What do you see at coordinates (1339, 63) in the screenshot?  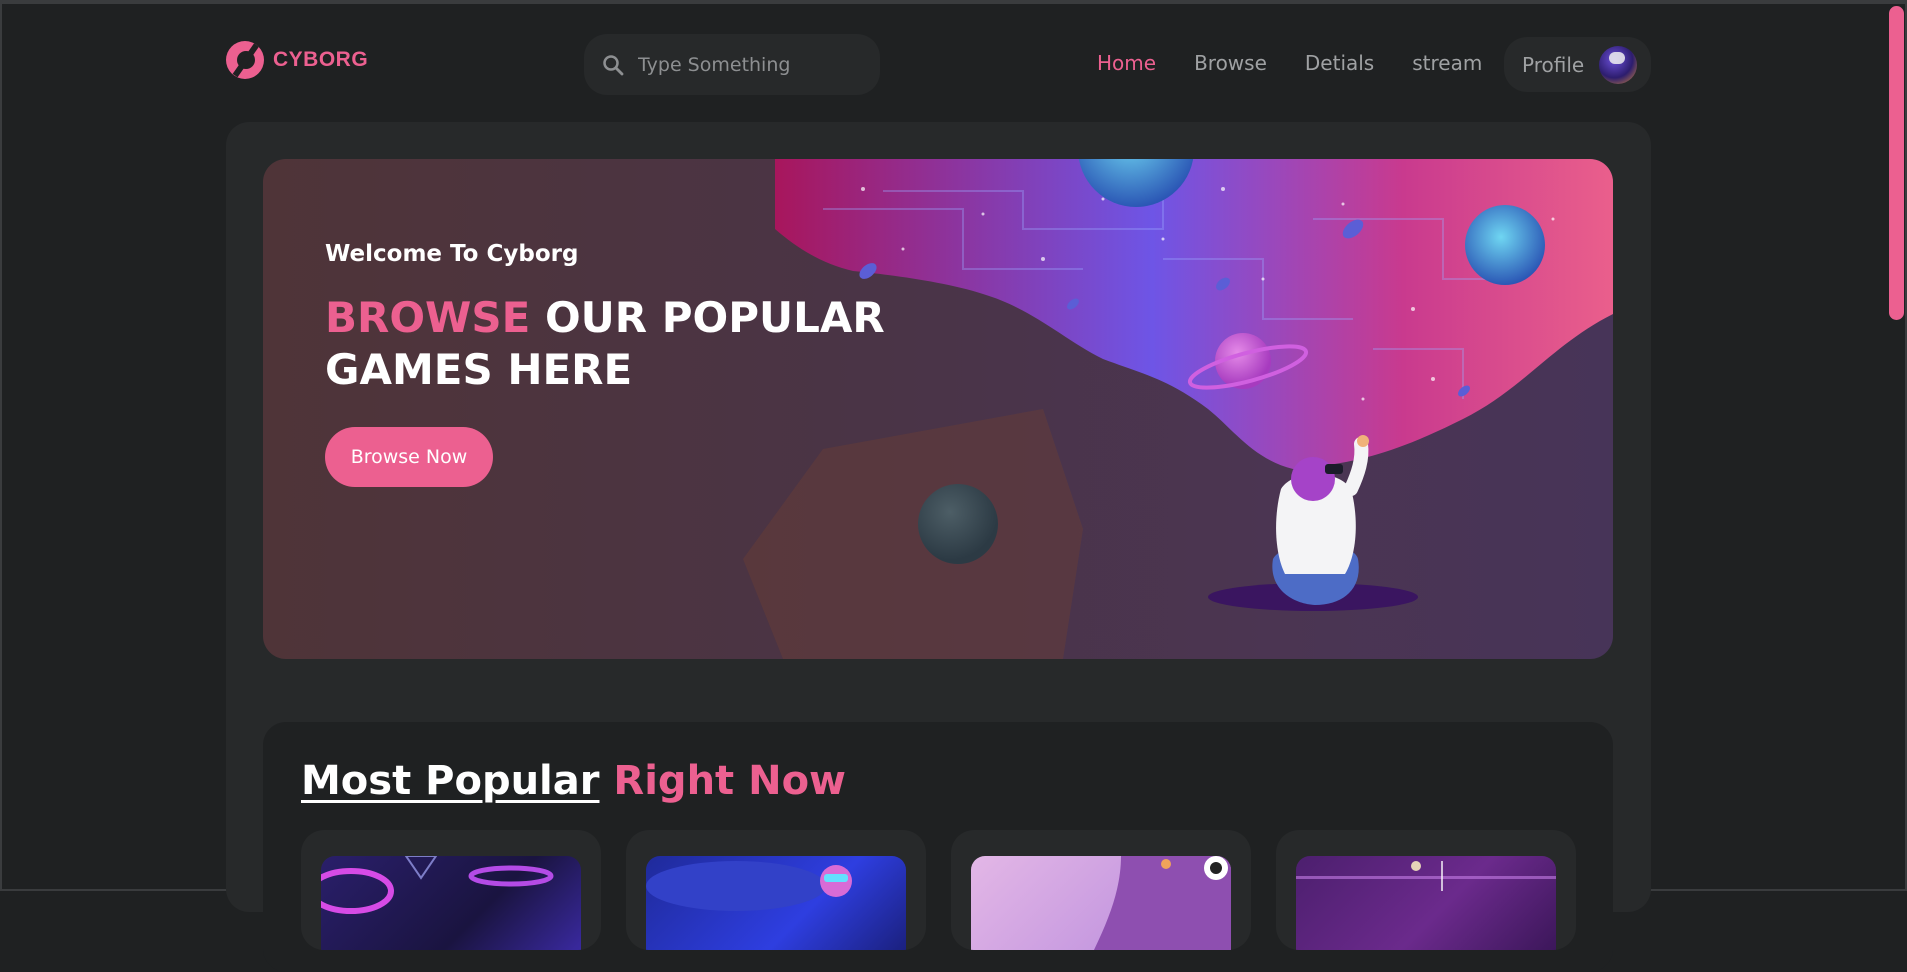 I see `nav-details: Detials` at bounding box center [1339, 63].